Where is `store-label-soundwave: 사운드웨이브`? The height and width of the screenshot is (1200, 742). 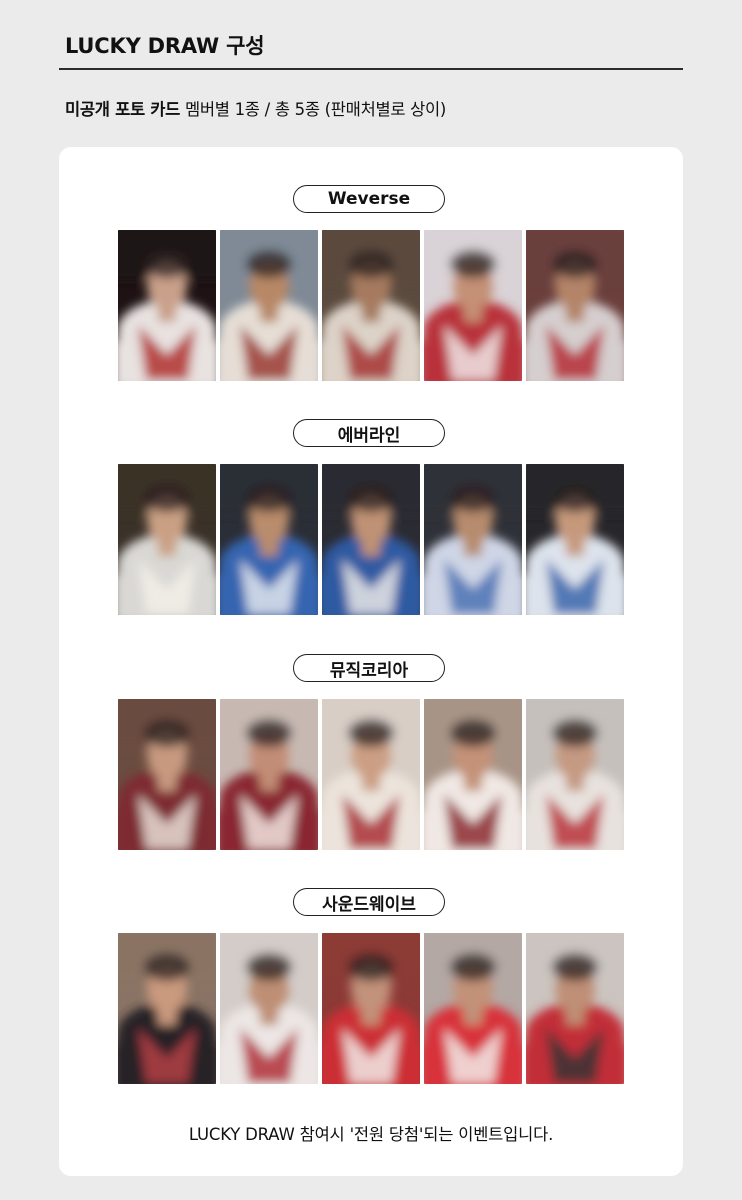 store-label-soundwave: 사운드웨이브 is located at coordinates (369, 902).